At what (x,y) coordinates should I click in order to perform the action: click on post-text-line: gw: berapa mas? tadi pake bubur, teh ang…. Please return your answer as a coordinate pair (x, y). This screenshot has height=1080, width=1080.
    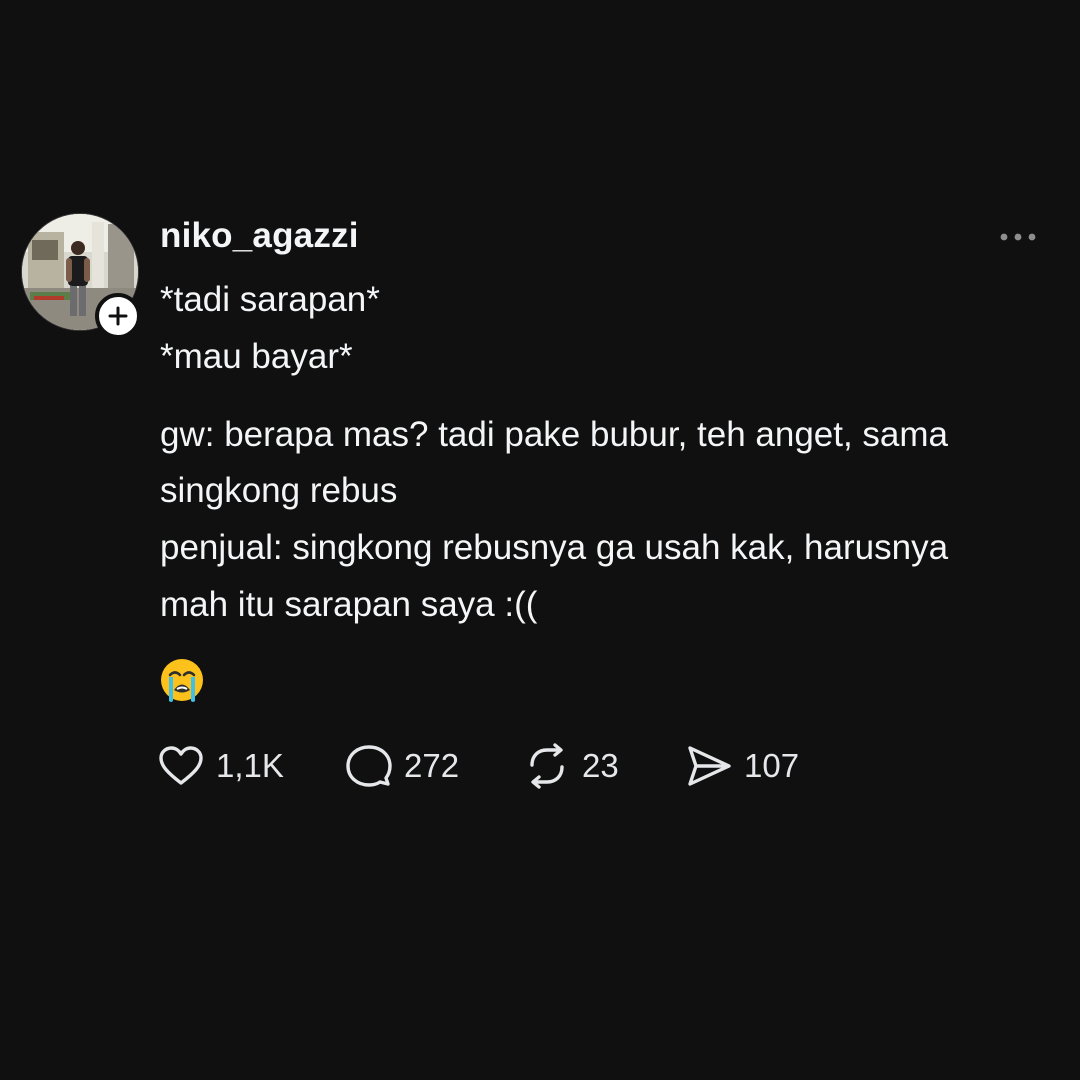
    Looking at the image, I should click on (554, 434).